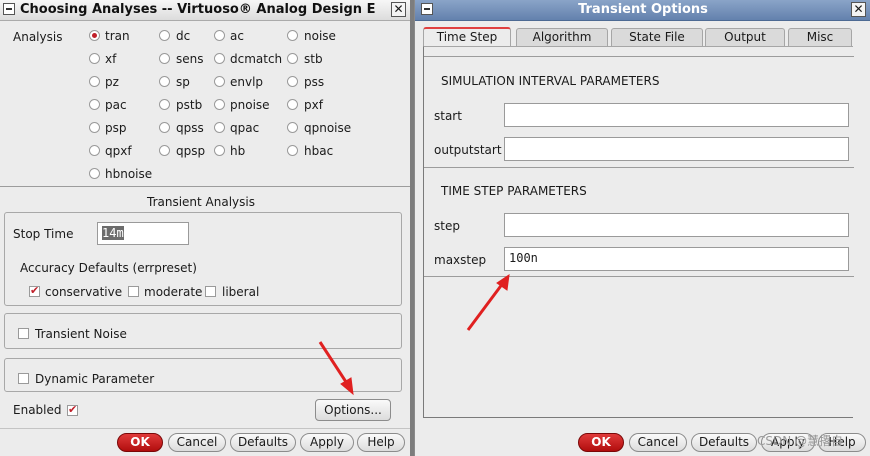 This screenshot has height=456, width=870. Describe the element at coordinates (112, 82) in the screenshot. I see `radio-pz-label: pz` at that location.